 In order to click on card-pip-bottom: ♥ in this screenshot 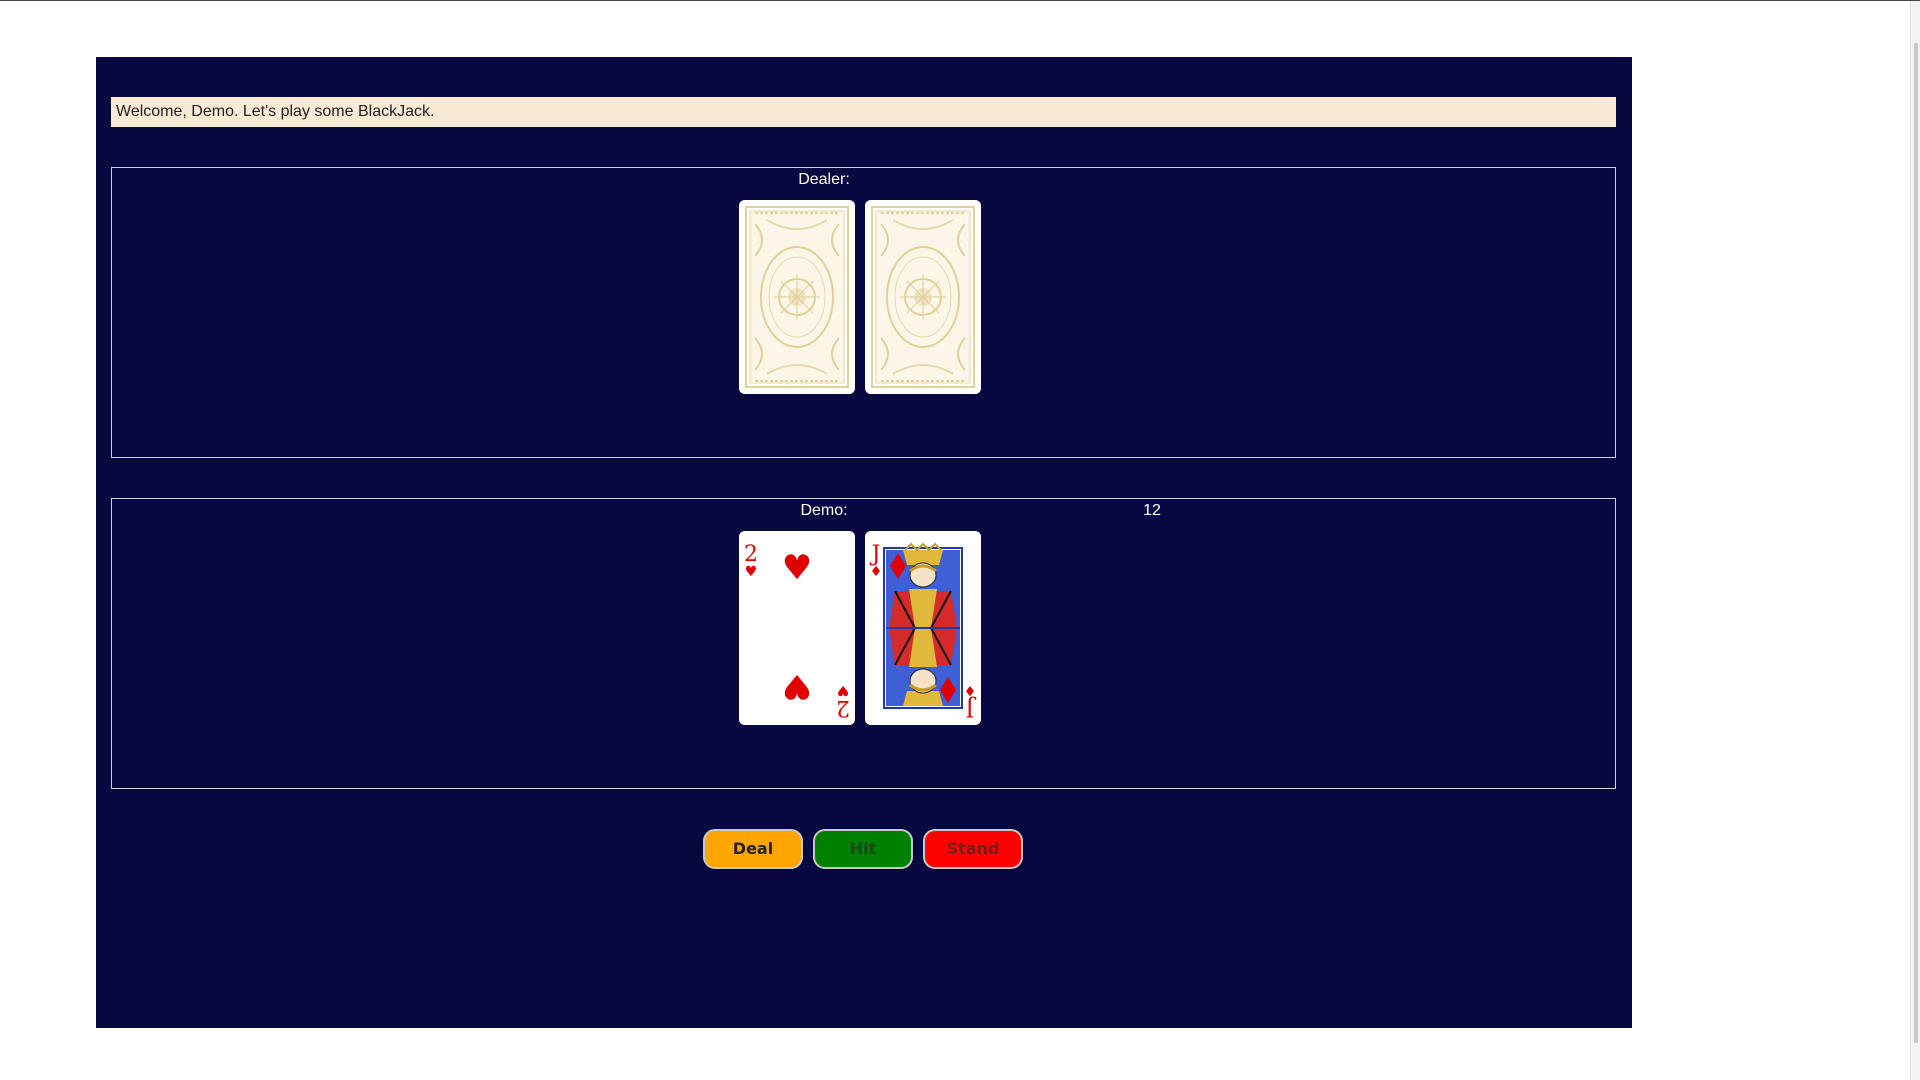, I will do `click(797, 686)`.